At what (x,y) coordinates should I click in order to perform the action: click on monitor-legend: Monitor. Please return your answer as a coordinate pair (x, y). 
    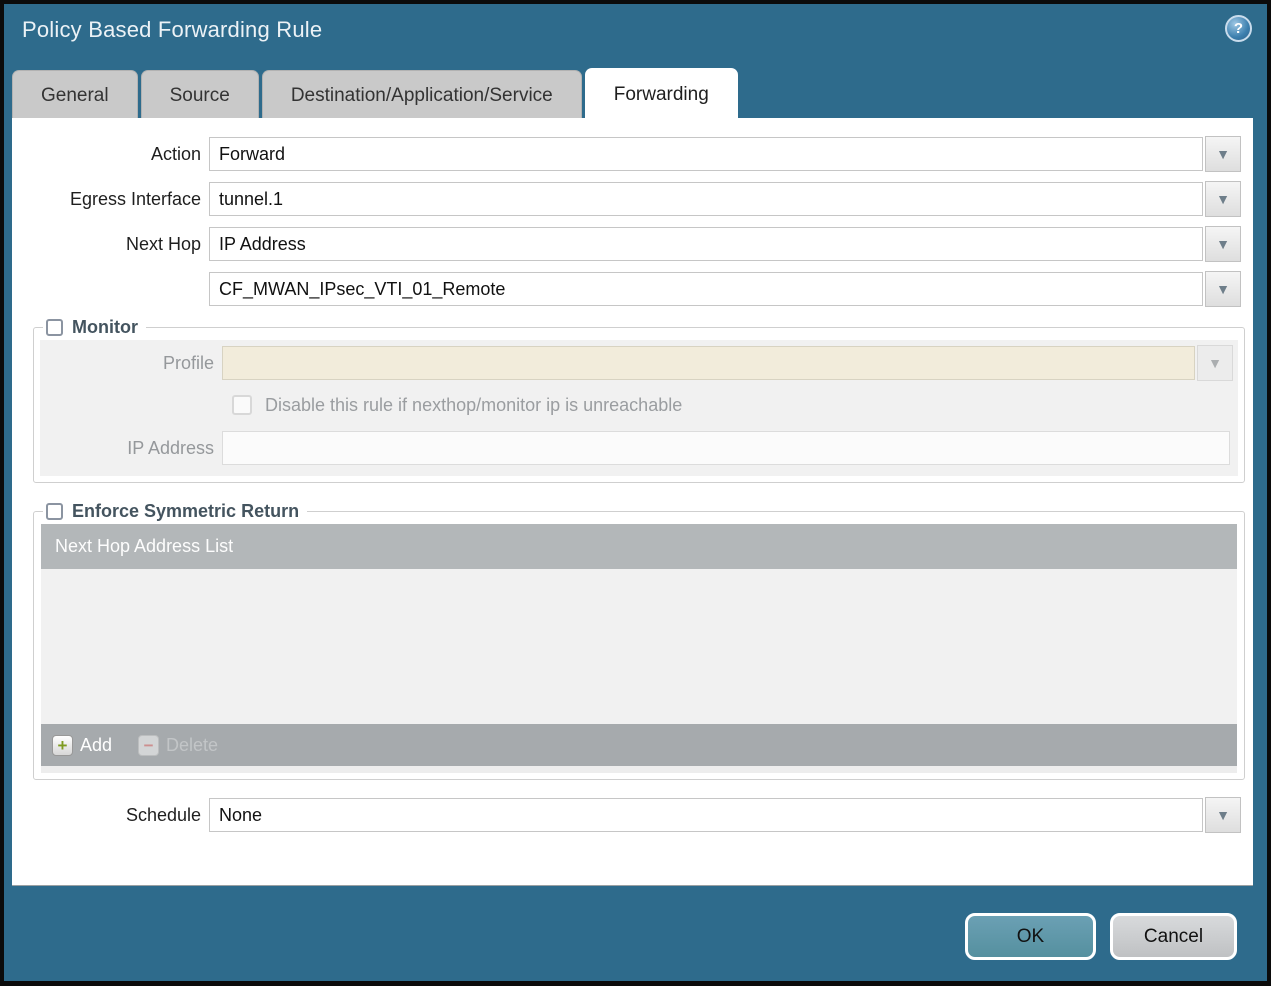
    Looking at the image, I should click on (94, 327).